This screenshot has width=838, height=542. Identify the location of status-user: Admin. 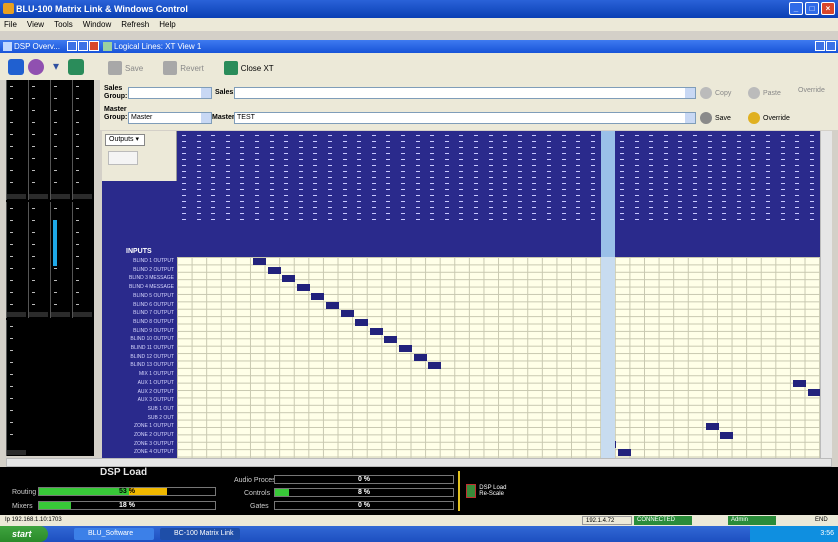
(752, 520).